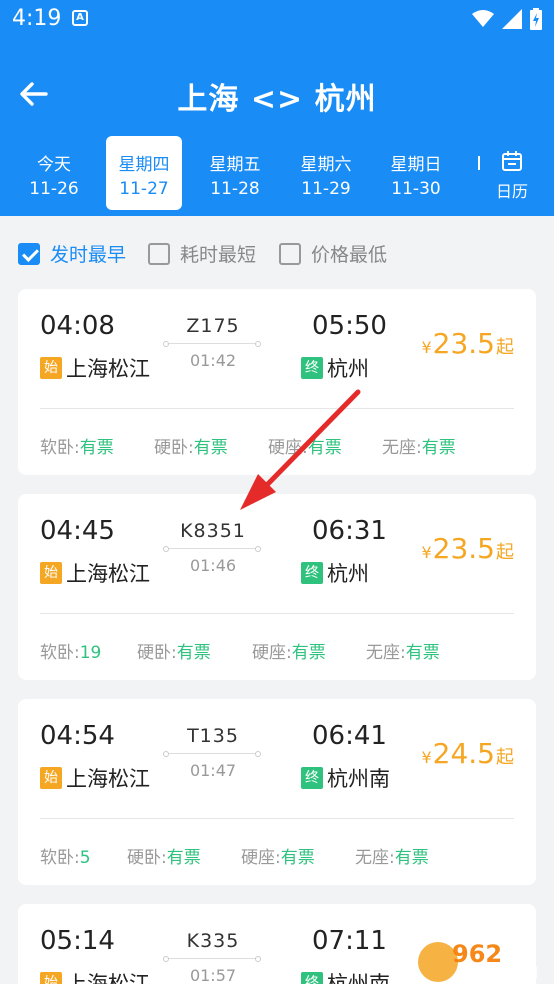 This screenshot has width=554, height=984. I want to click on filter-label: 发时最早, so click(88, 255).